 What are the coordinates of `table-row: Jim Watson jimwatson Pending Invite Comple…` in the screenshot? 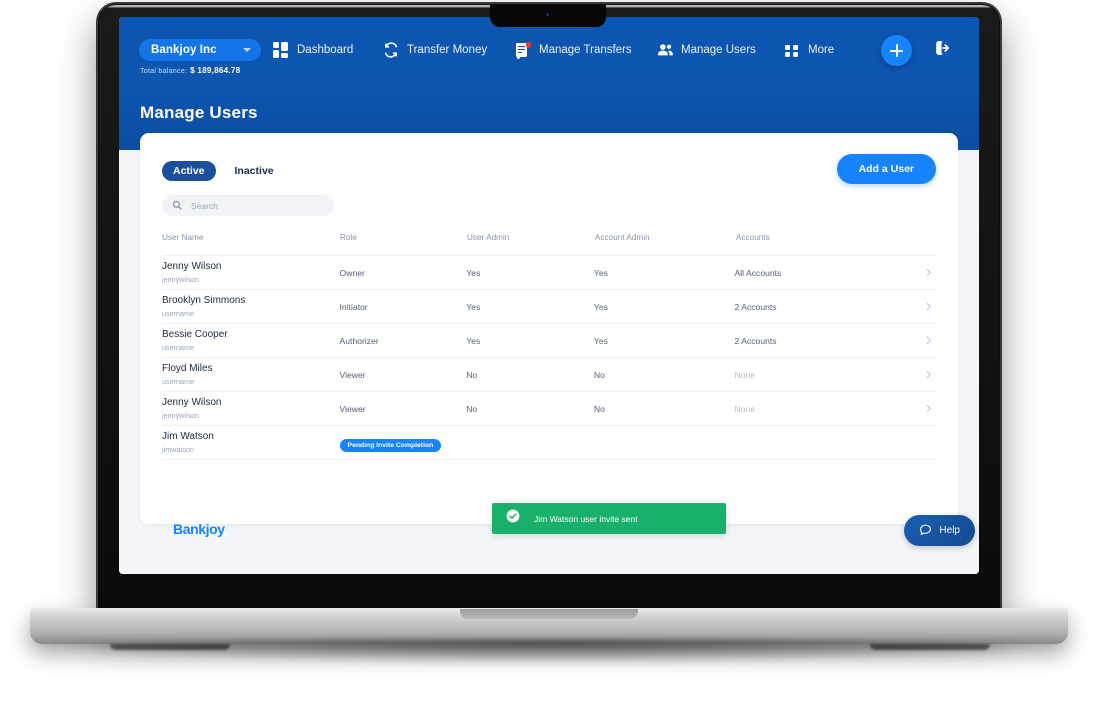 It's located at (549, 443).